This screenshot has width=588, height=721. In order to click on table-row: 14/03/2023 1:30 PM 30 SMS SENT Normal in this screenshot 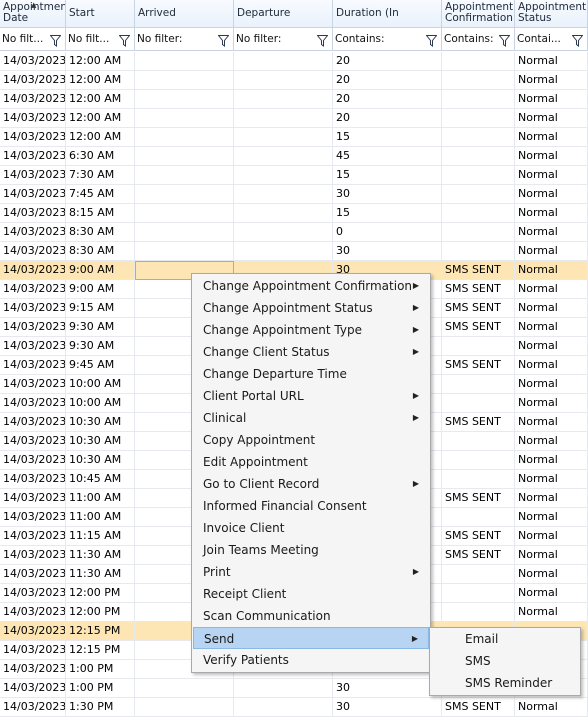, I will do `click(294, 707)`.